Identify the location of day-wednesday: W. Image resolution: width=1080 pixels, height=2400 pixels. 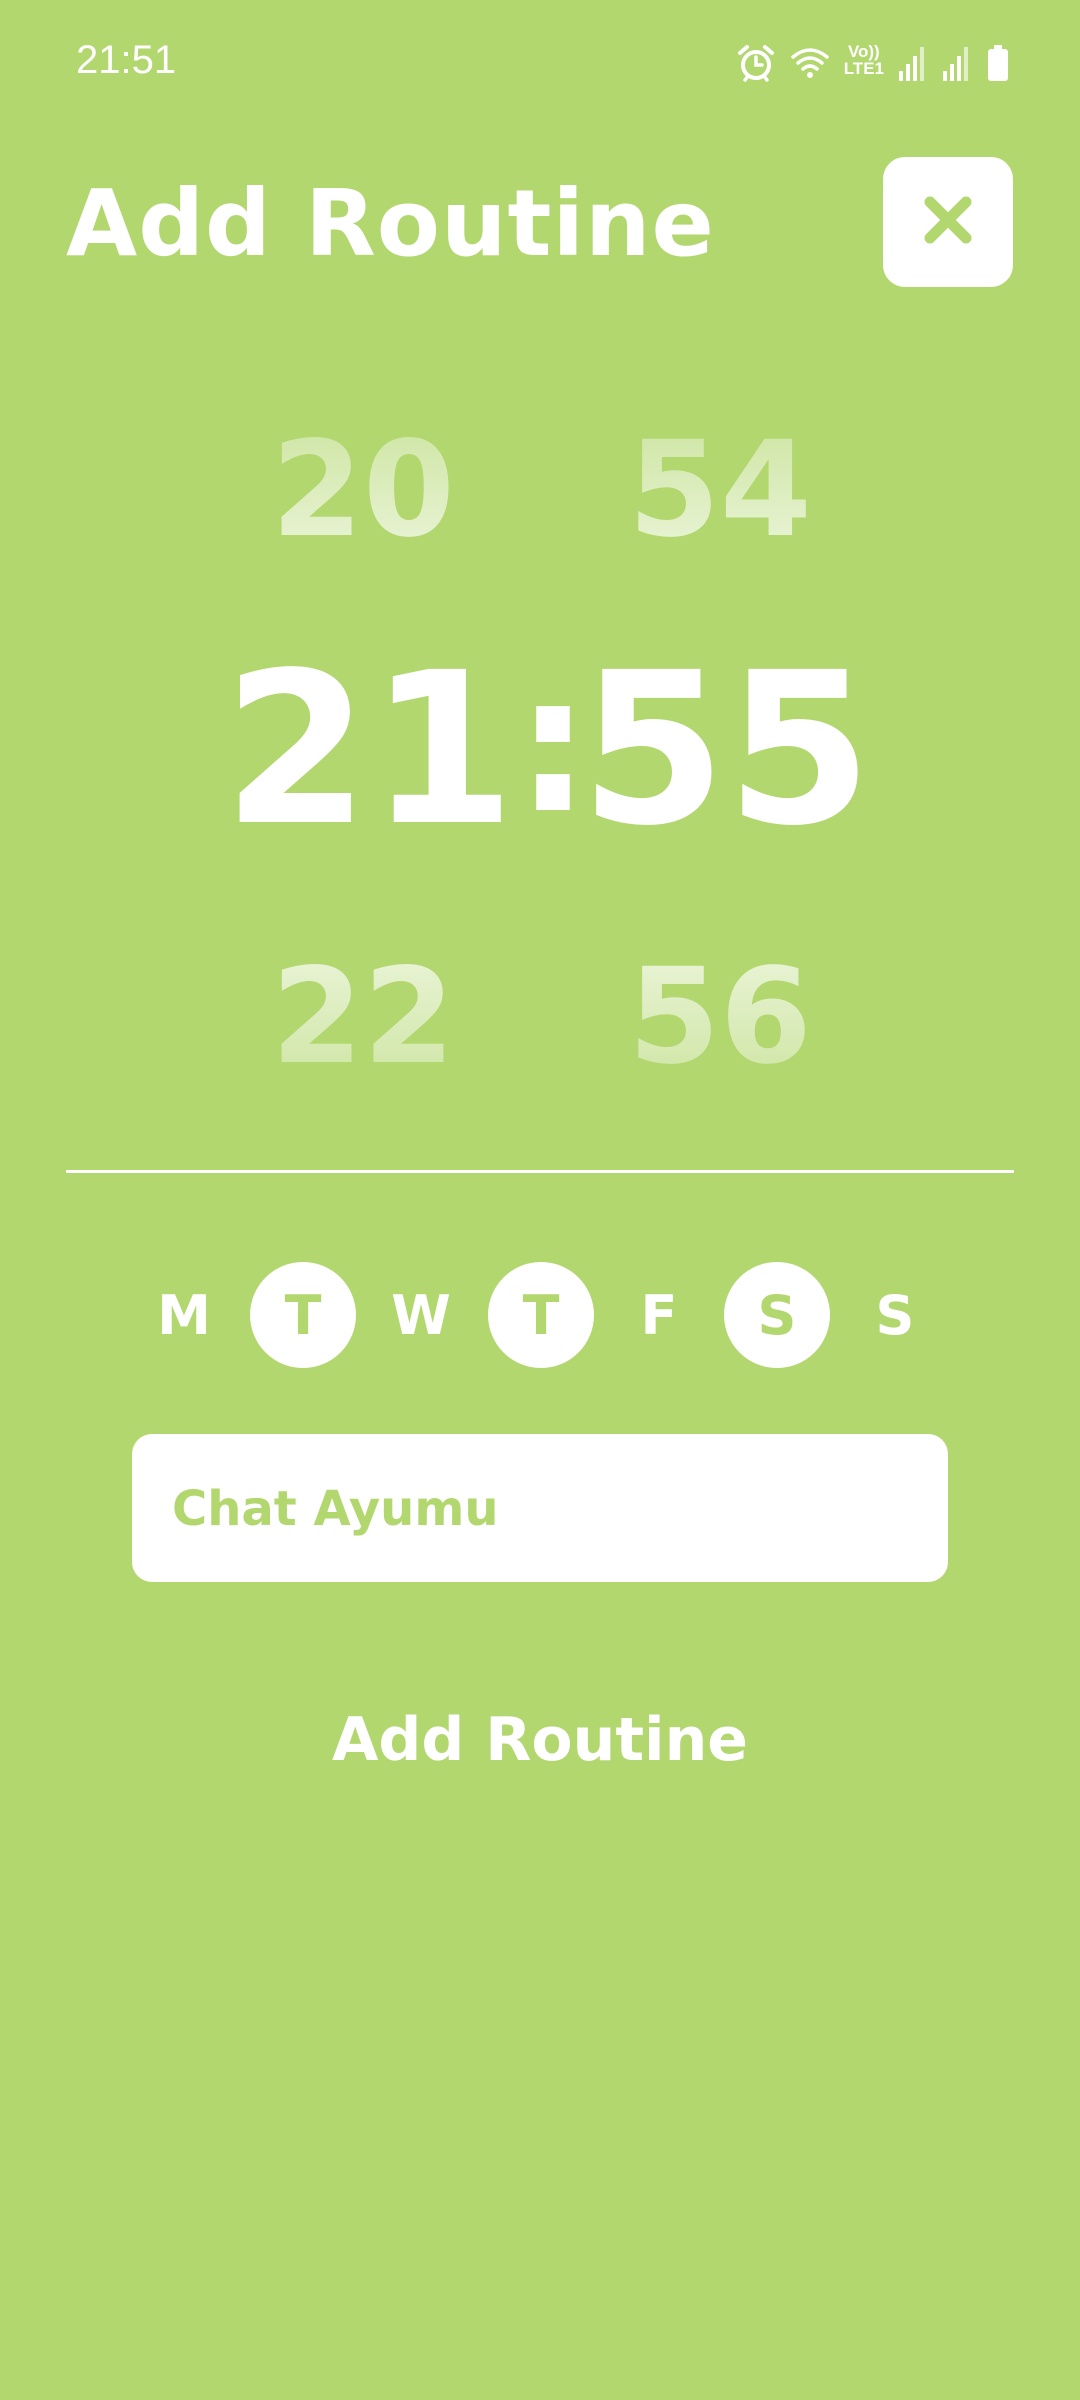
(421, 1315).